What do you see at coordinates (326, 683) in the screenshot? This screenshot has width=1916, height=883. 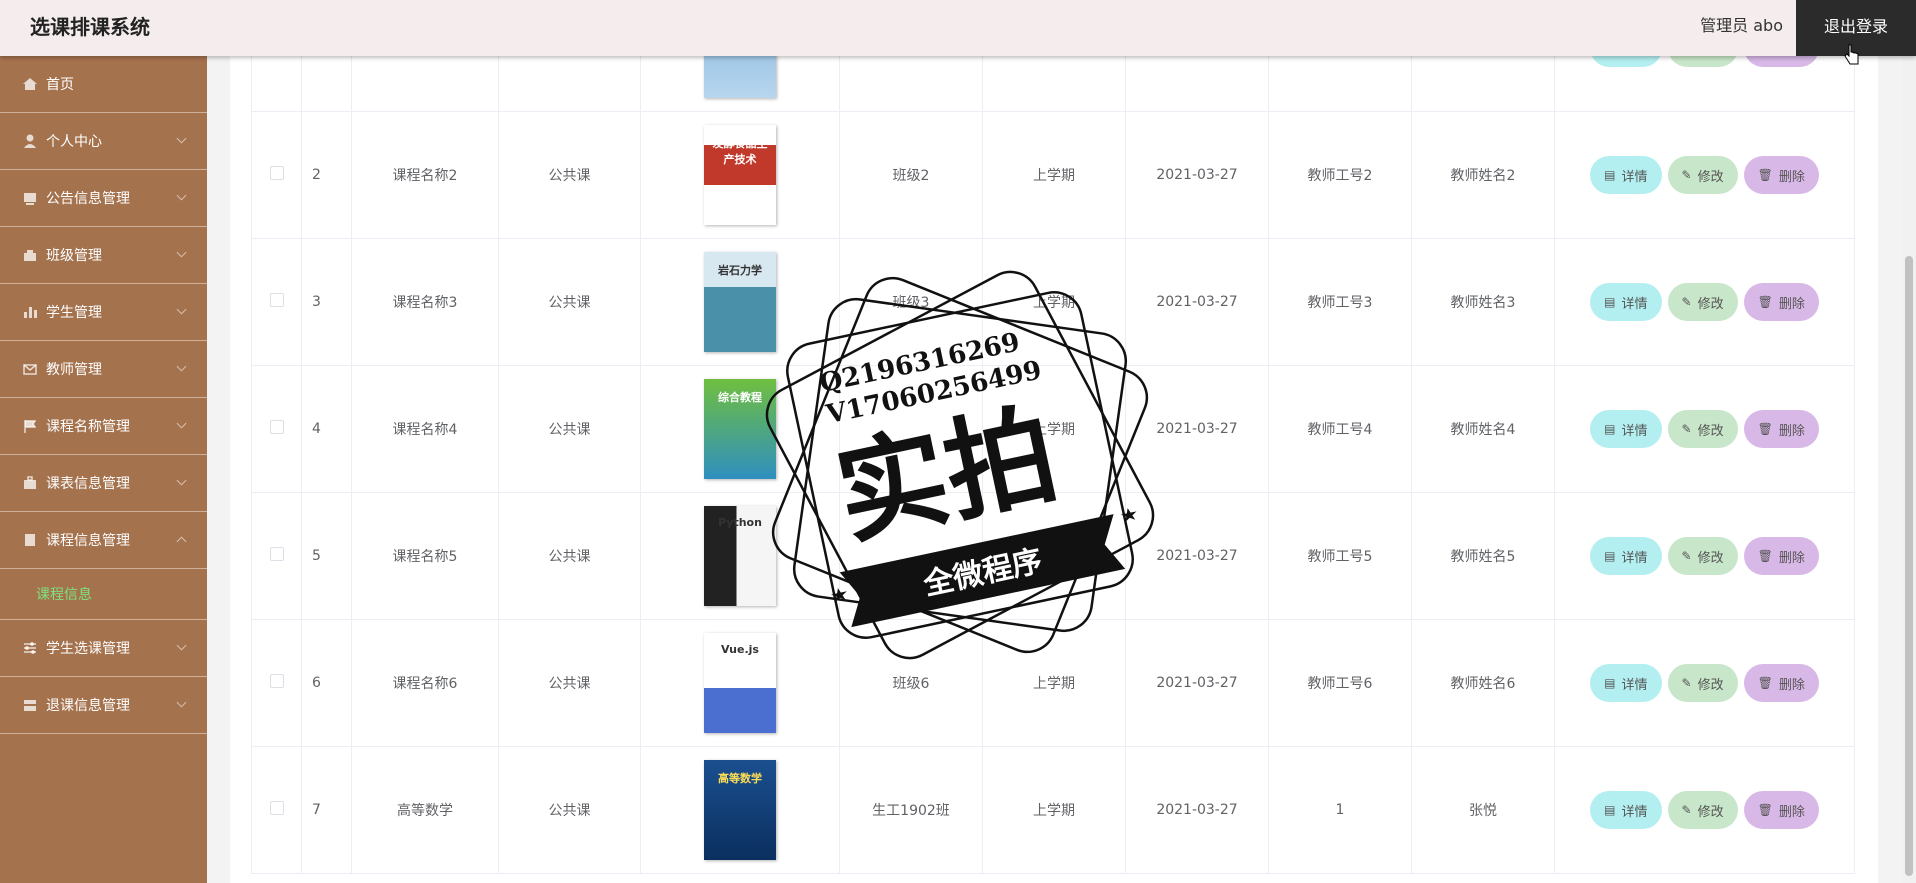 I see `row-index: 6` at bounding box center [326, 683].